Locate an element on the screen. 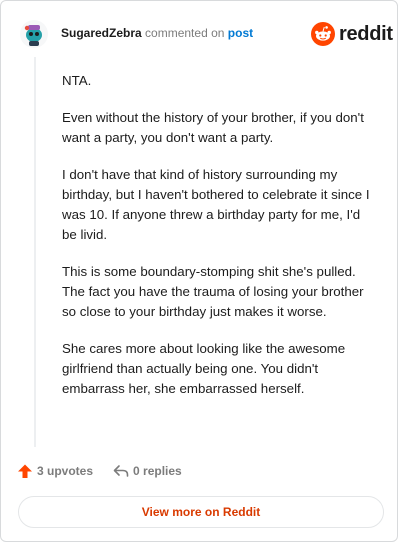 The height and width of the screenshot is (544, 400). comment-header: SugaredZebra commented on post is located at coordinates (157, 33).